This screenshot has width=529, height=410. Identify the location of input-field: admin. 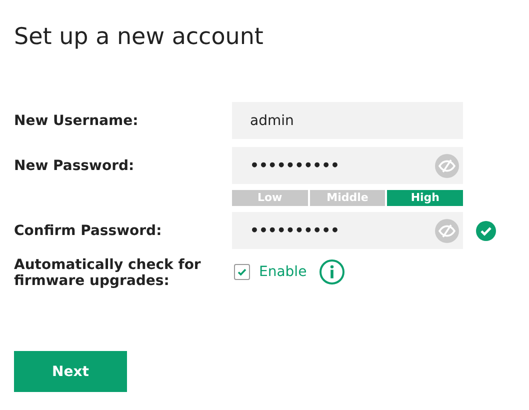
(347, 120).